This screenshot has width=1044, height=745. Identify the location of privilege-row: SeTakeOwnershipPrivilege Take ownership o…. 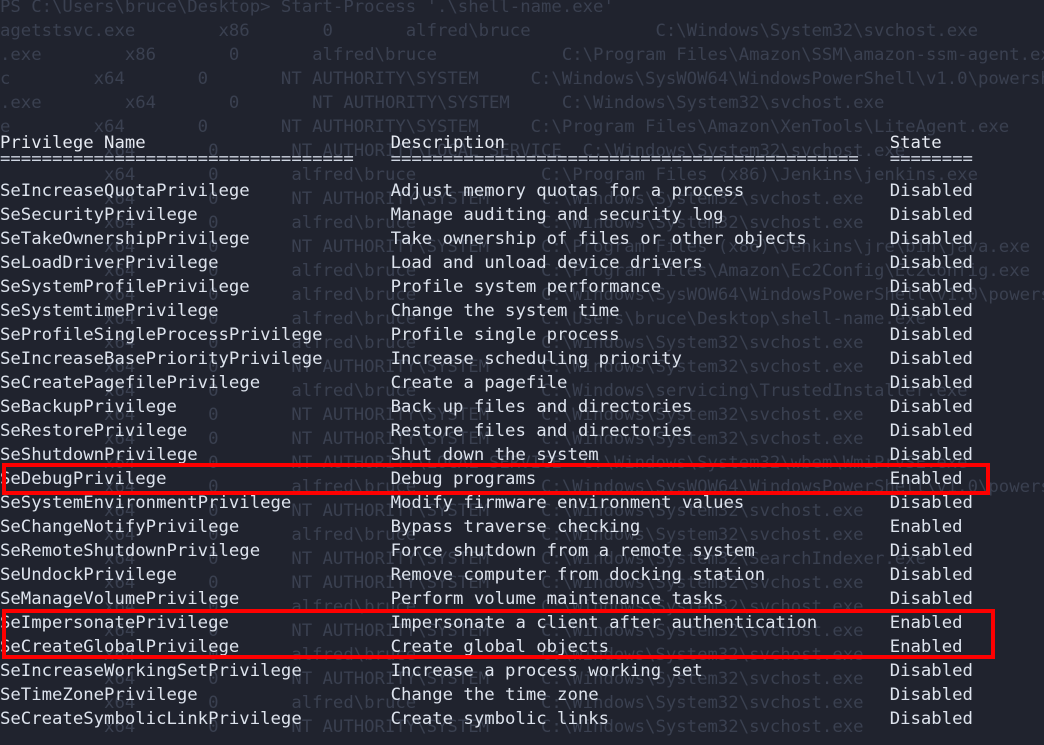
(522, 239).